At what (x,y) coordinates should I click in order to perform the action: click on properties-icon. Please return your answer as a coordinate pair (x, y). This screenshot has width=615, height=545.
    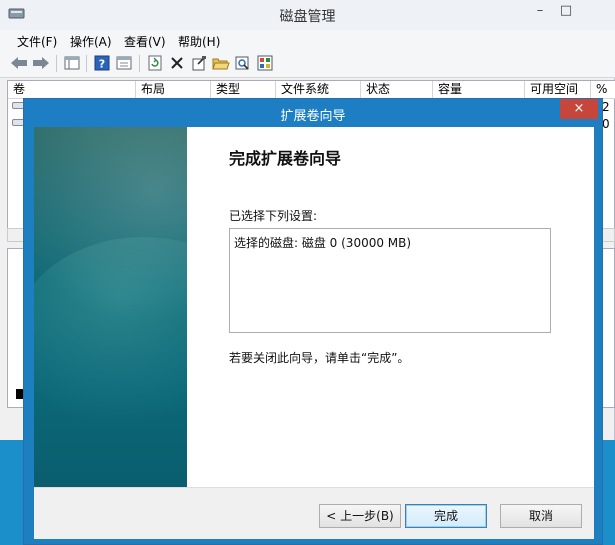
    Looking at the image, I should click on (199, 63).